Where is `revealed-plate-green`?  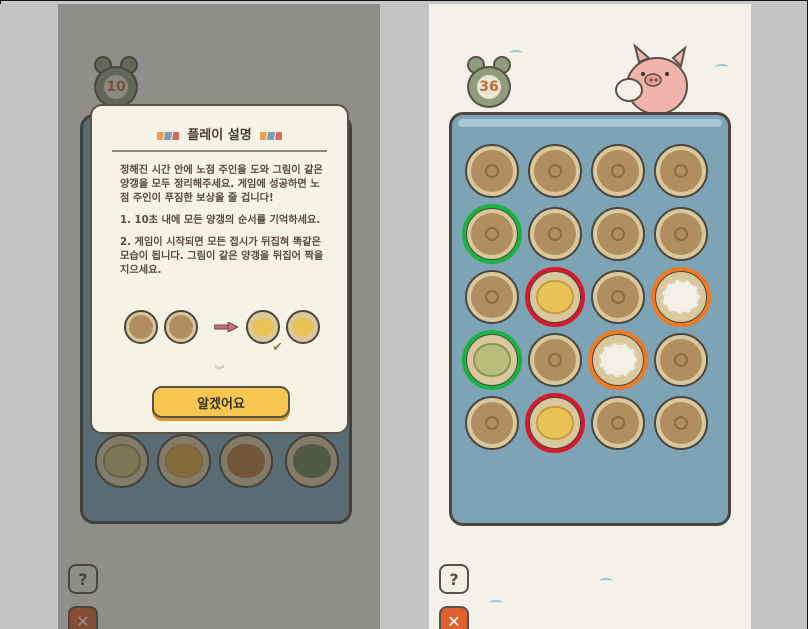
revealed-plate-green is located at coordinates (492, 360).